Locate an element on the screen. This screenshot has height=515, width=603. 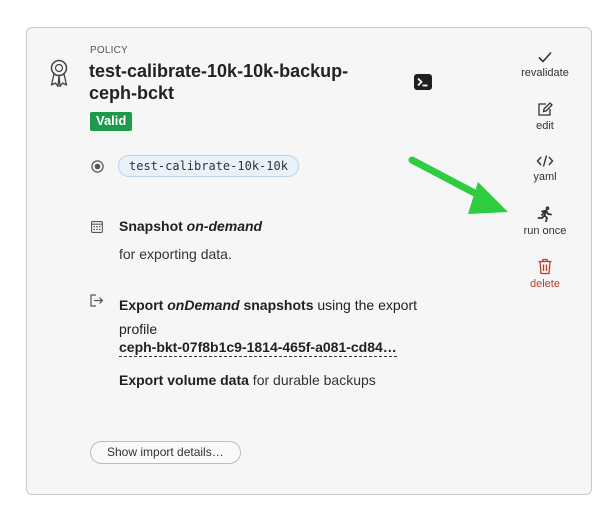
export-volume-bold: Export volume data is located at coordinates (184, 380).